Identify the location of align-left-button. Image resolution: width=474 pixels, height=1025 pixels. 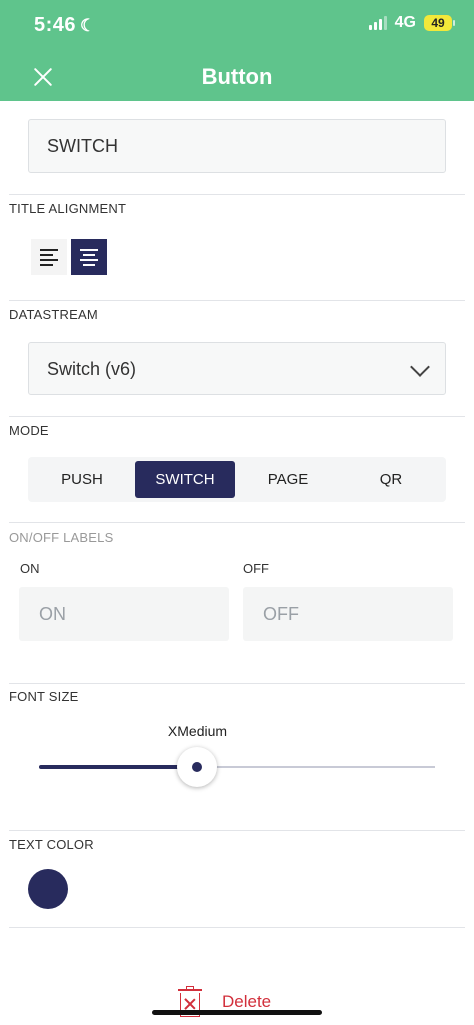
(49, 257).